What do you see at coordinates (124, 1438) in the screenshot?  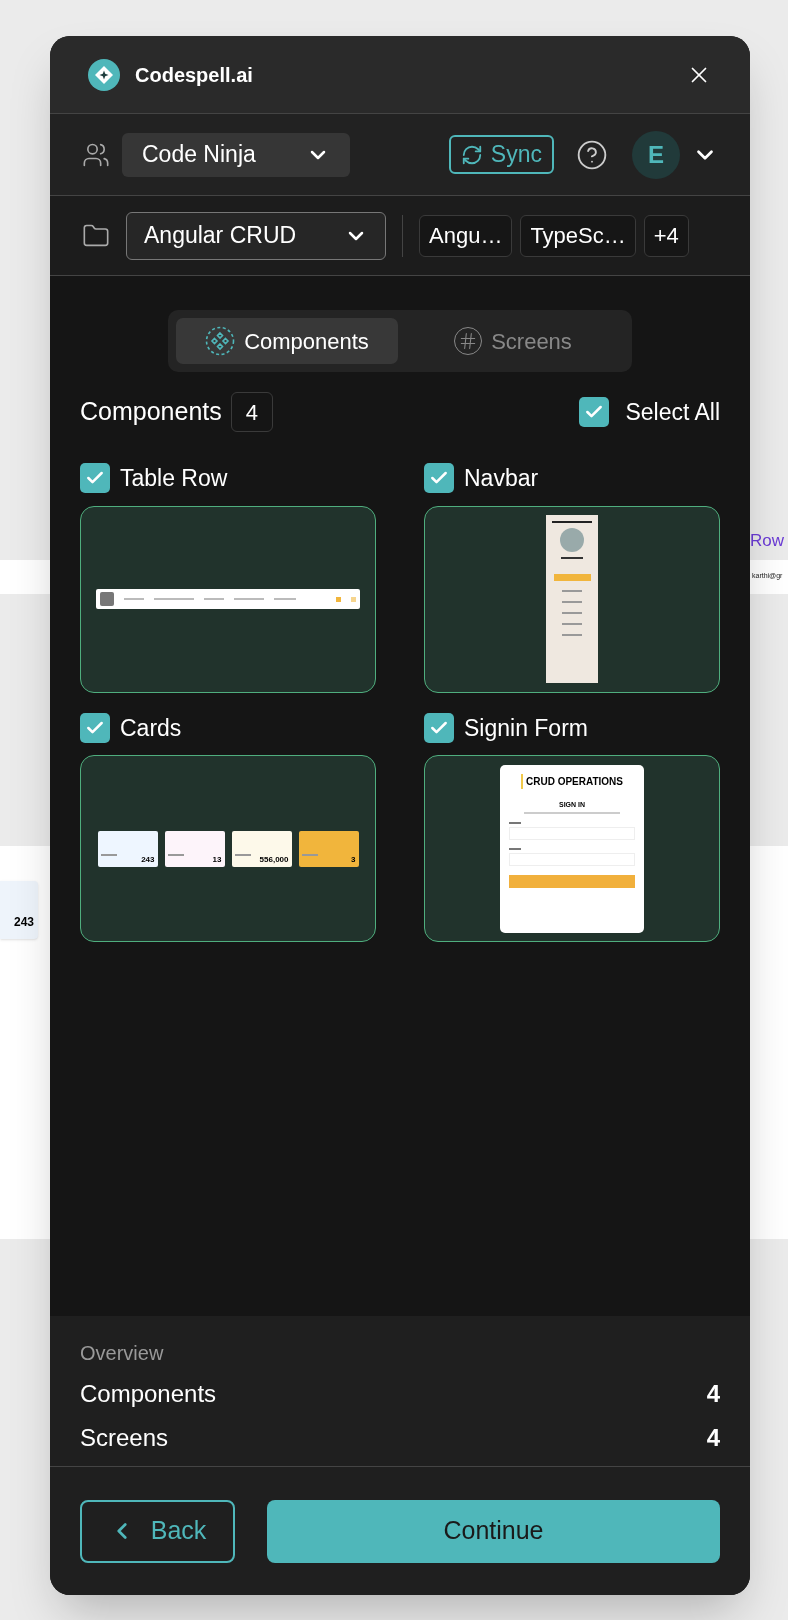 I see `overview-label: Screens` at bounding box center [124, 1438].